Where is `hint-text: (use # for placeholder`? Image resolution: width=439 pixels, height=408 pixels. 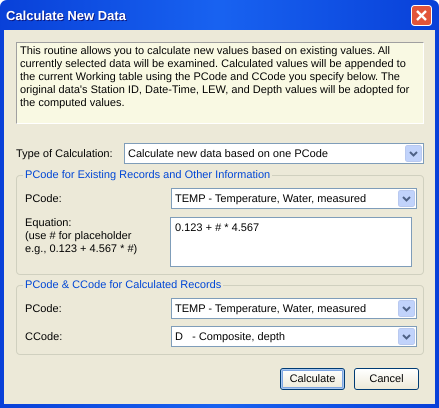 hint-text: (use # for placeholder is located at coordinates (78, 236).